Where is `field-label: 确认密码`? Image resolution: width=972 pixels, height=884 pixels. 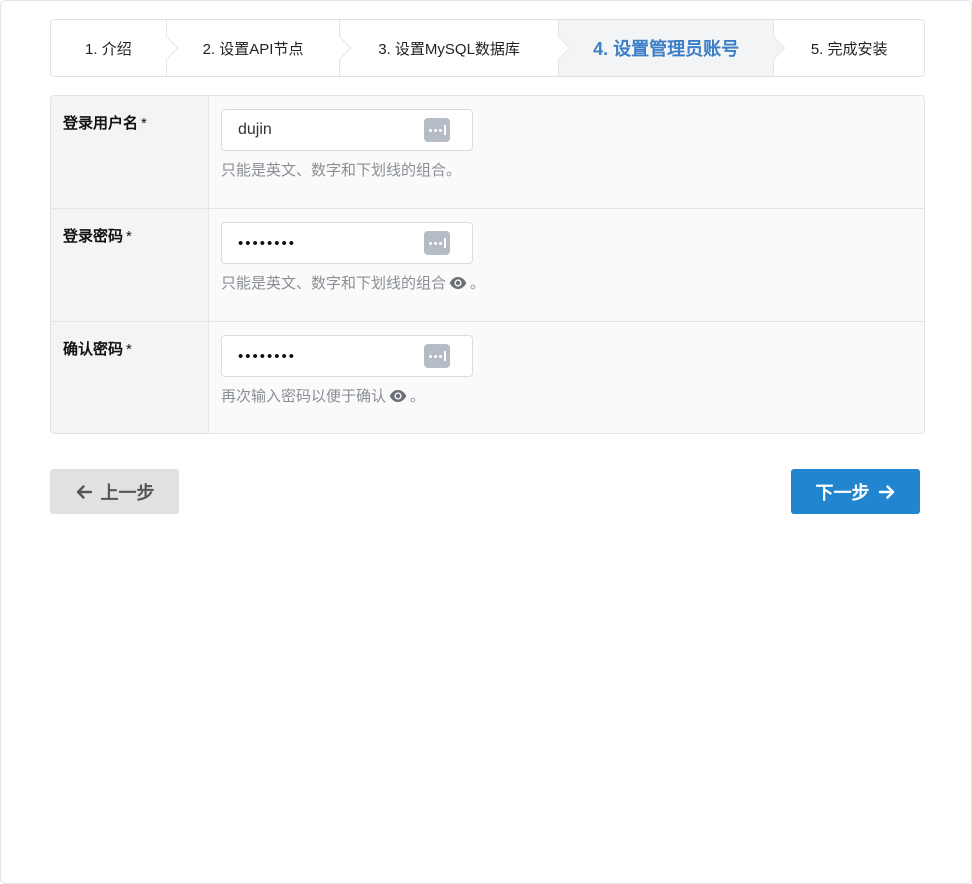
field-label: 确认密码 is located at coordinates (93, 349).